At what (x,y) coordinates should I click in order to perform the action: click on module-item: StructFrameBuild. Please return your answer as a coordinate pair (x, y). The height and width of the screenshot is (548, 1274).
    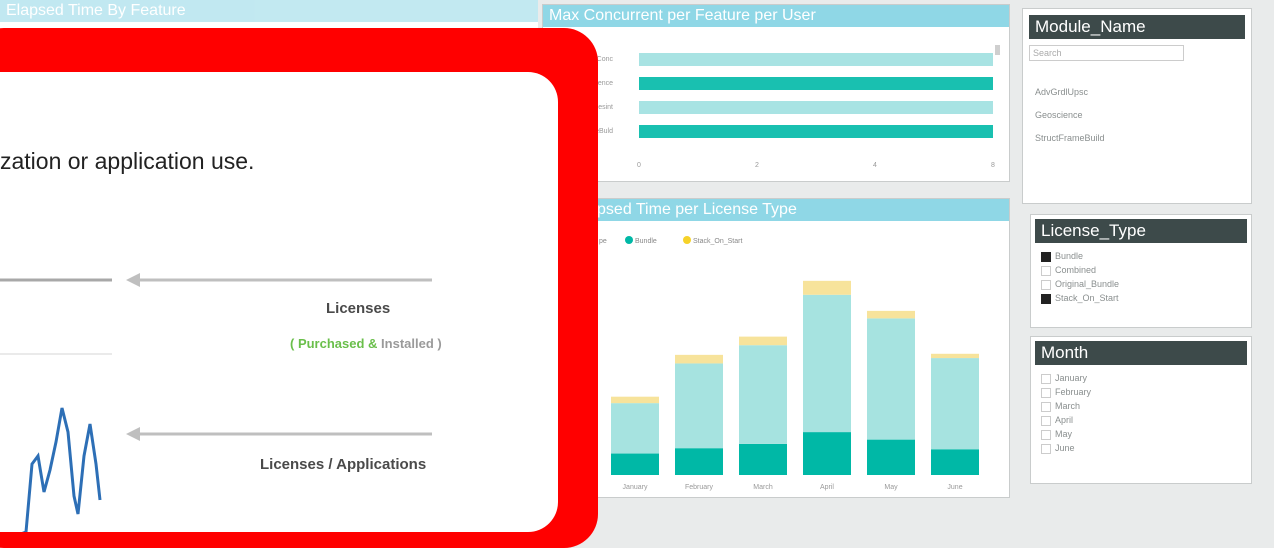
    Looking at the image, I should click on (1138, 138).